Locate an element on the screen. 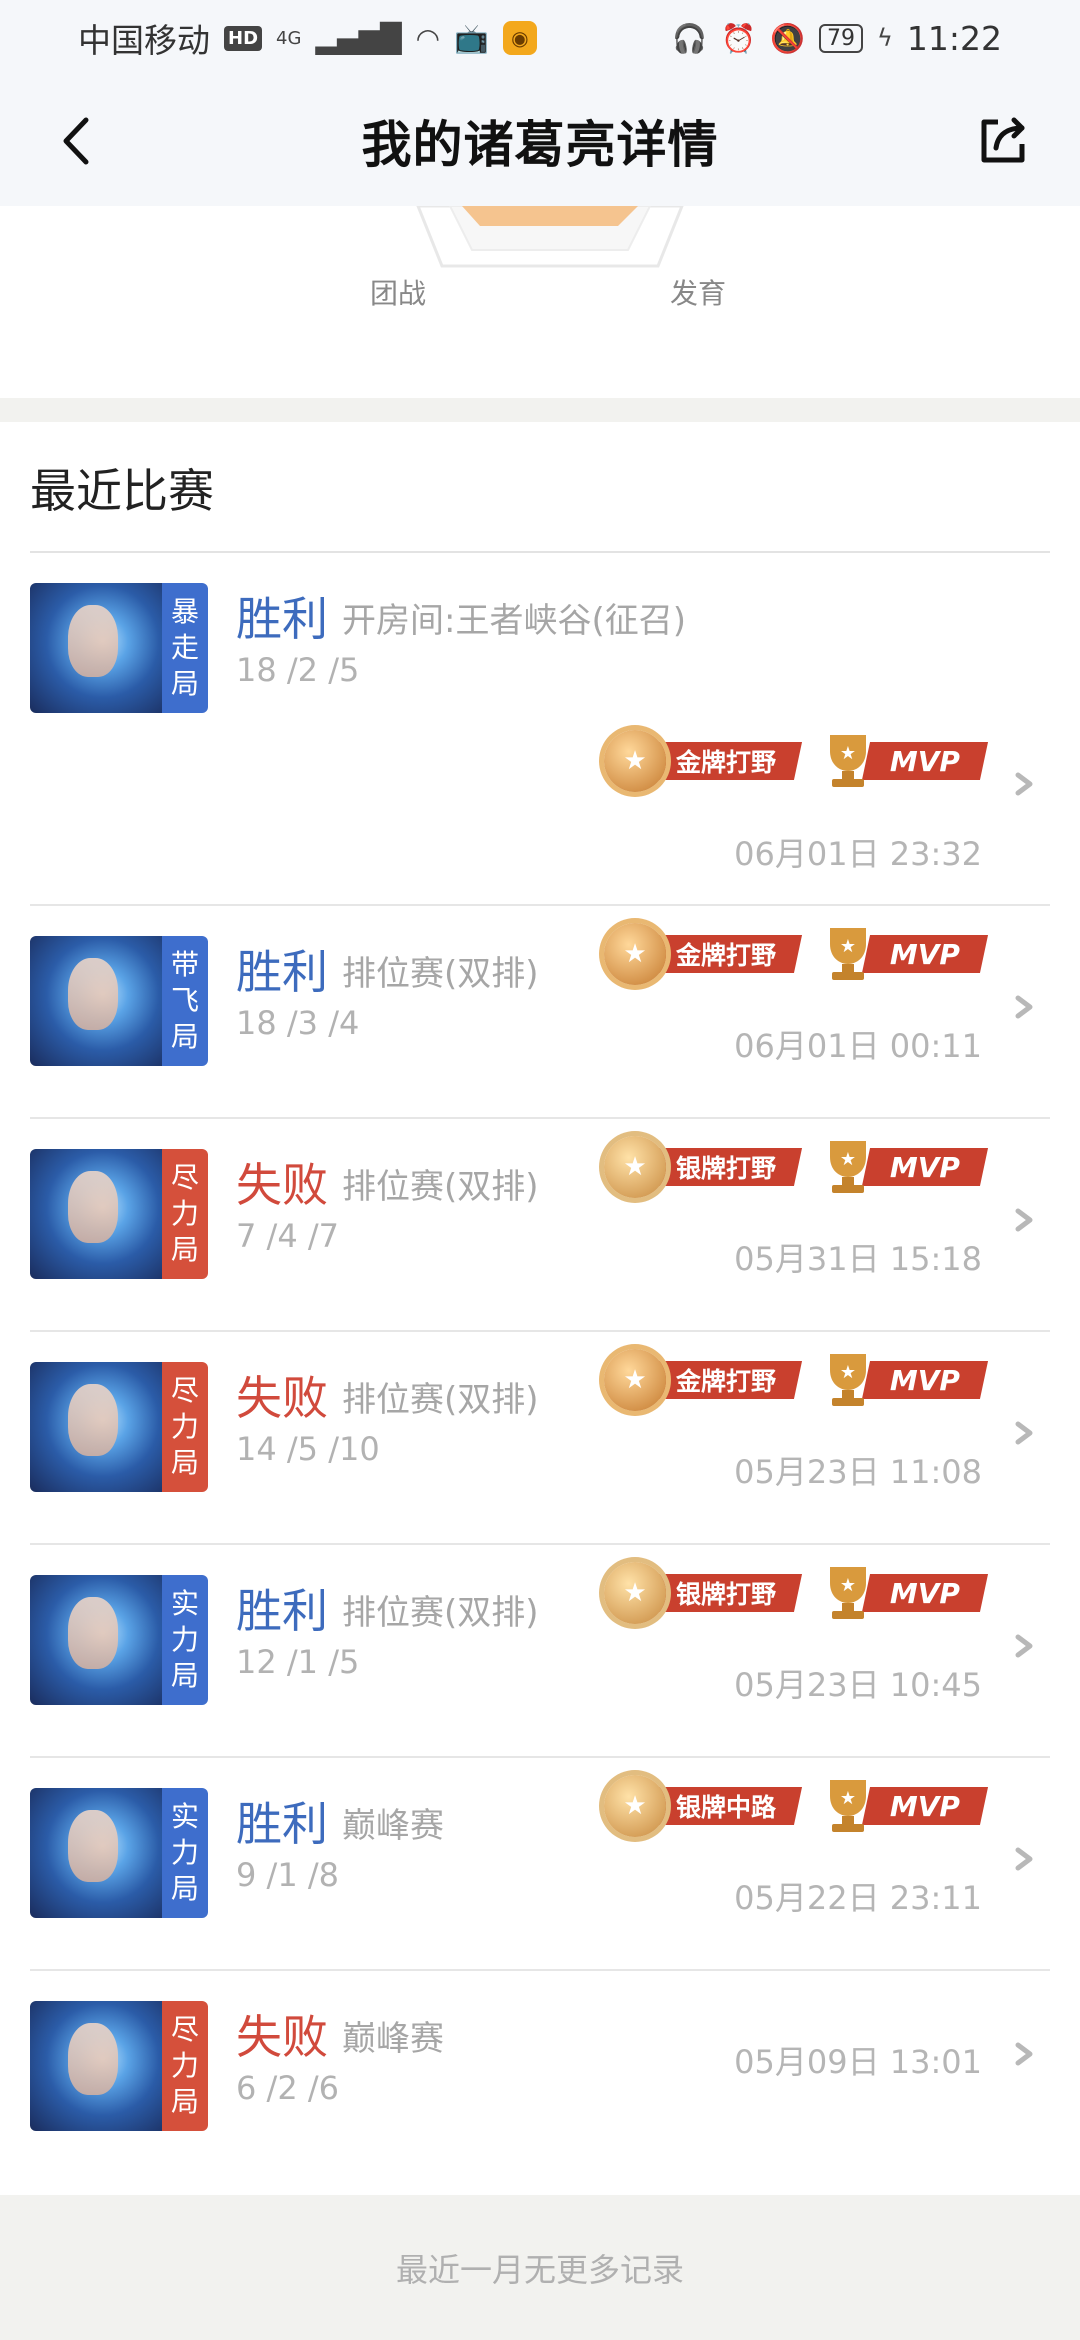 The height and width of the screenshot is (2340, 1080). match-date: 05月09日 13:01 is located at coordinates (858, 2062).